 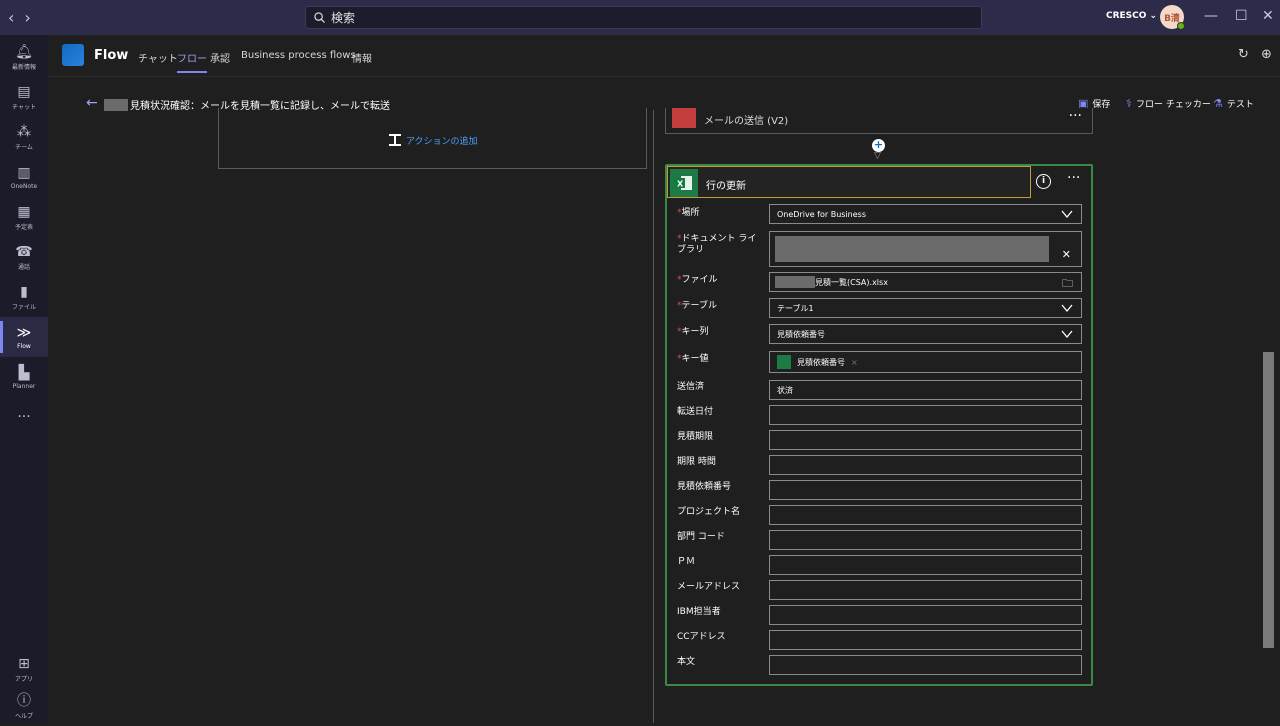 What do you see at coordinates (699, 306) in the screenshot?
I see `field-label-text: テーブル` at bounding box center [699, 306].